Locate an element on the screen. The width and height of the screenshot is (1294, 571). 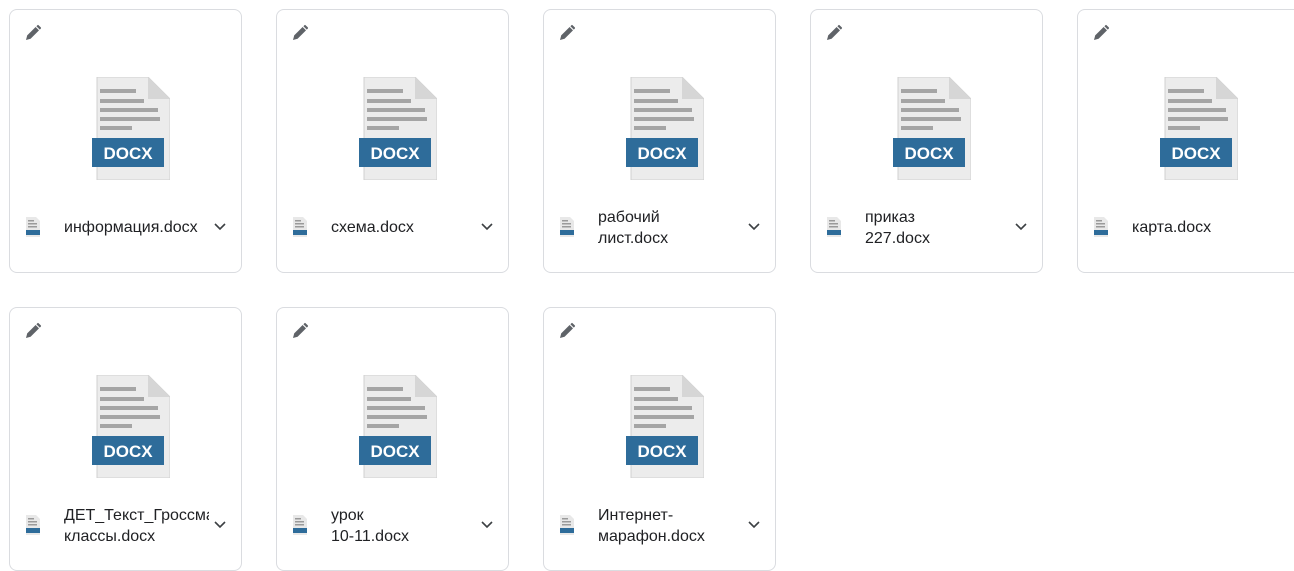
file-card: DOCX урок 10-11.docx is located at coordinates (392, 439).